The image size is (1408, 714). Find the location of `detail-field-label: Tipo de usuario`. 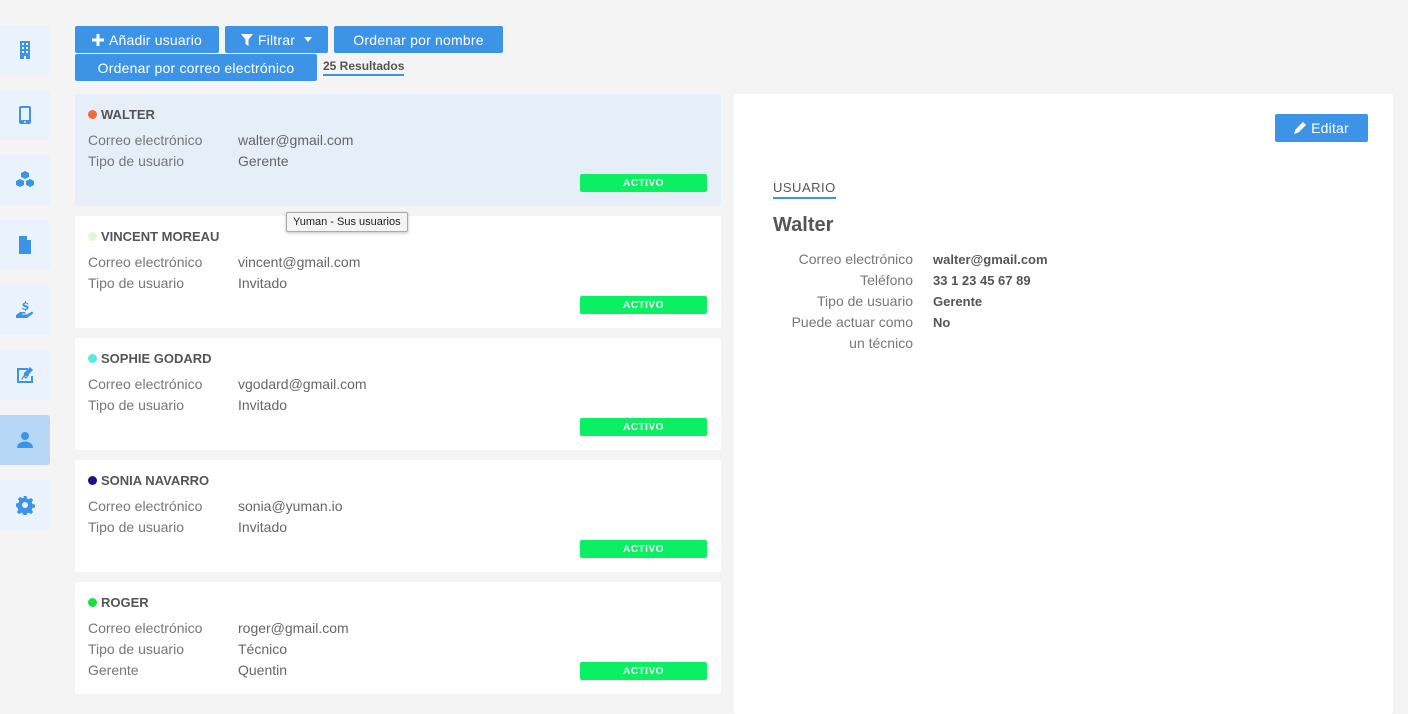

detail-field-label: Tipo de usuario is located at coordinates (865, 301).